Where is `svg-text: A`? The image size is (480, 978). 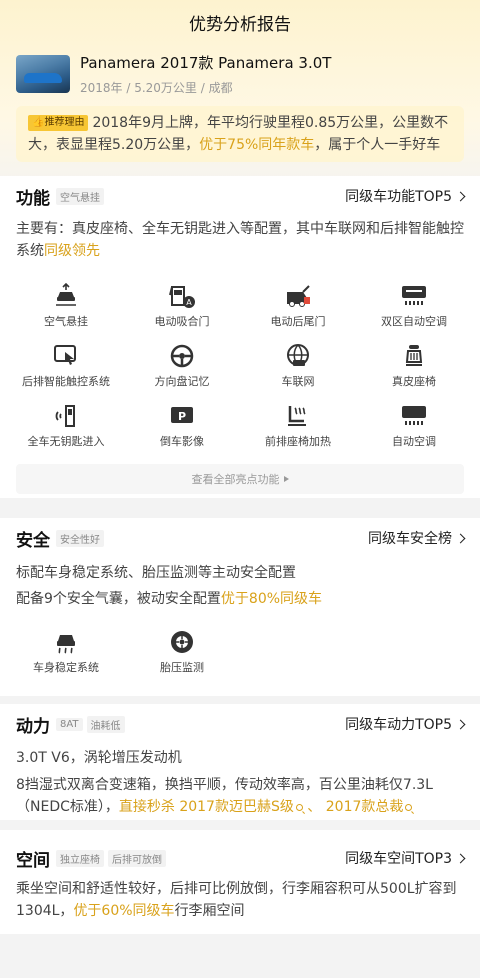
svg-text: A is located at coordinates (189, 302).